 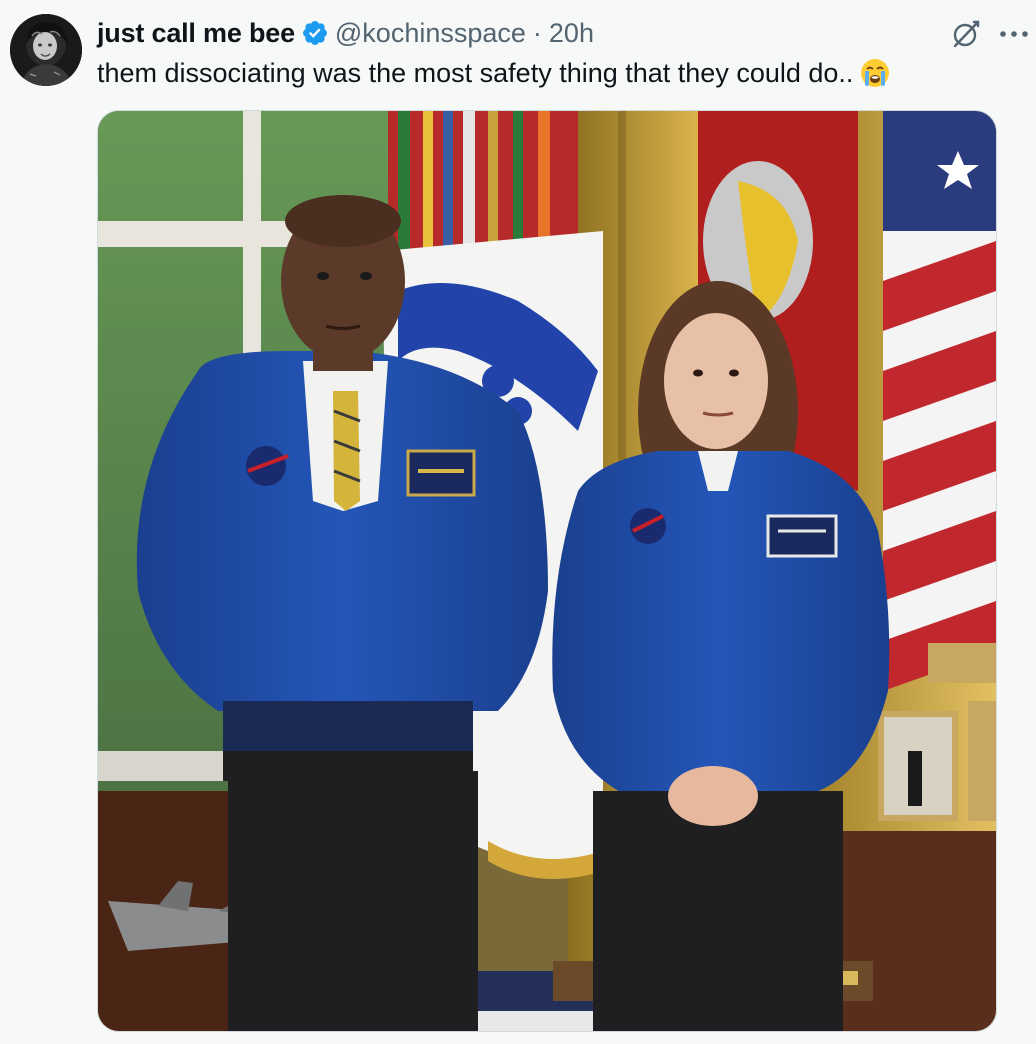 I want to click on loudly-crying-face-icon, so click(x=875, y=73).